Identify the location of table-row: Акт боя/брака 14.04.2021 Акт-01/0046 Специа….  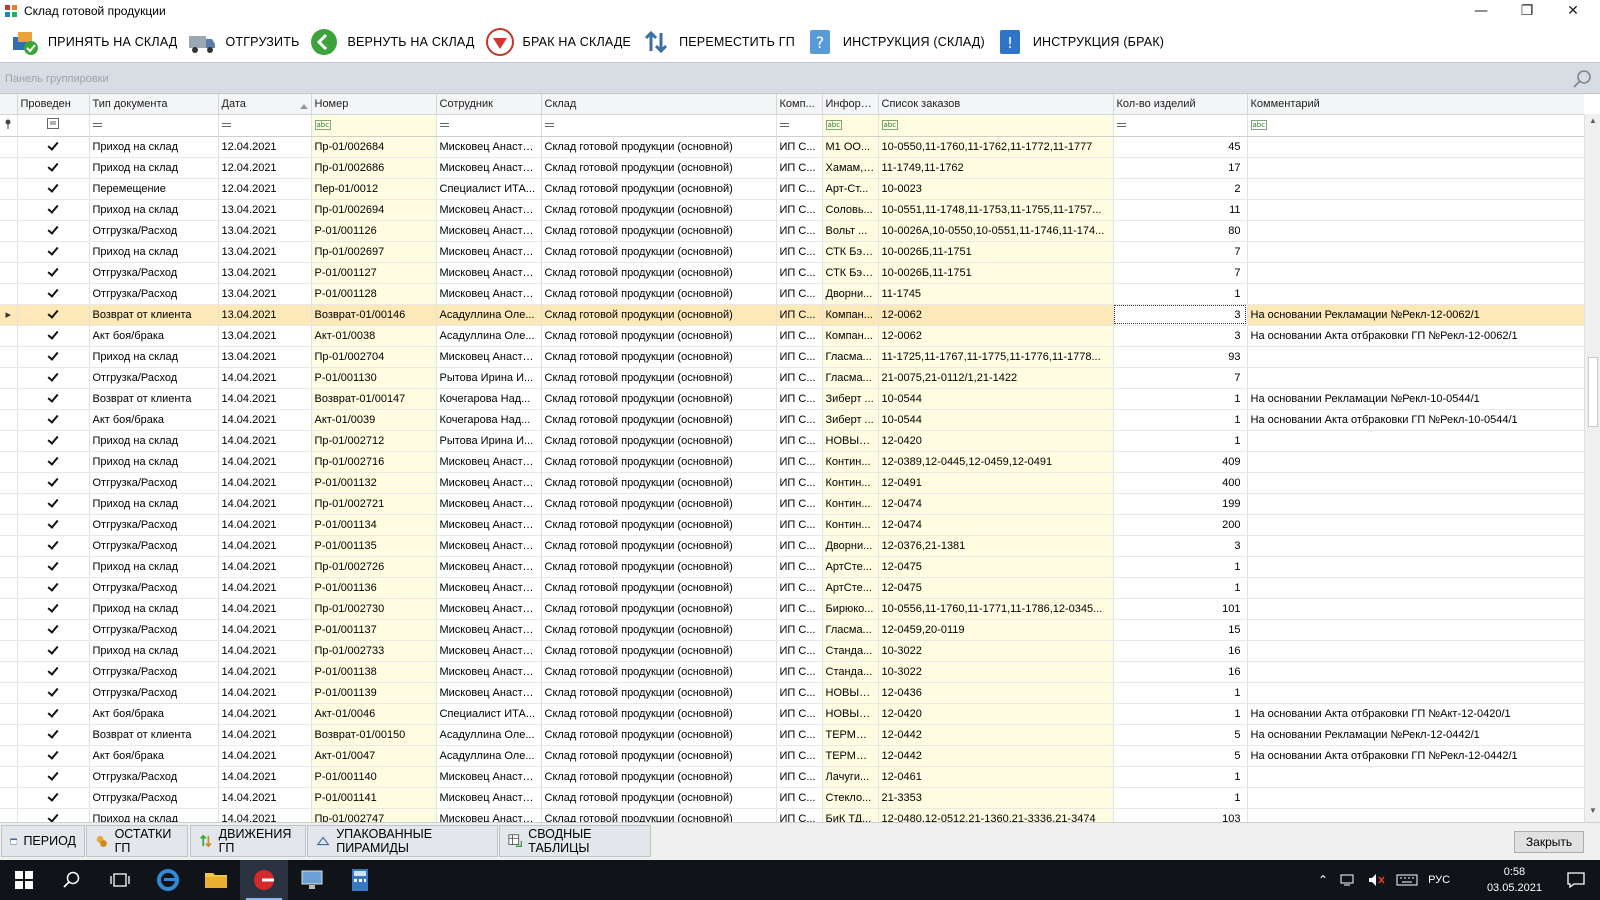
(792, 714).